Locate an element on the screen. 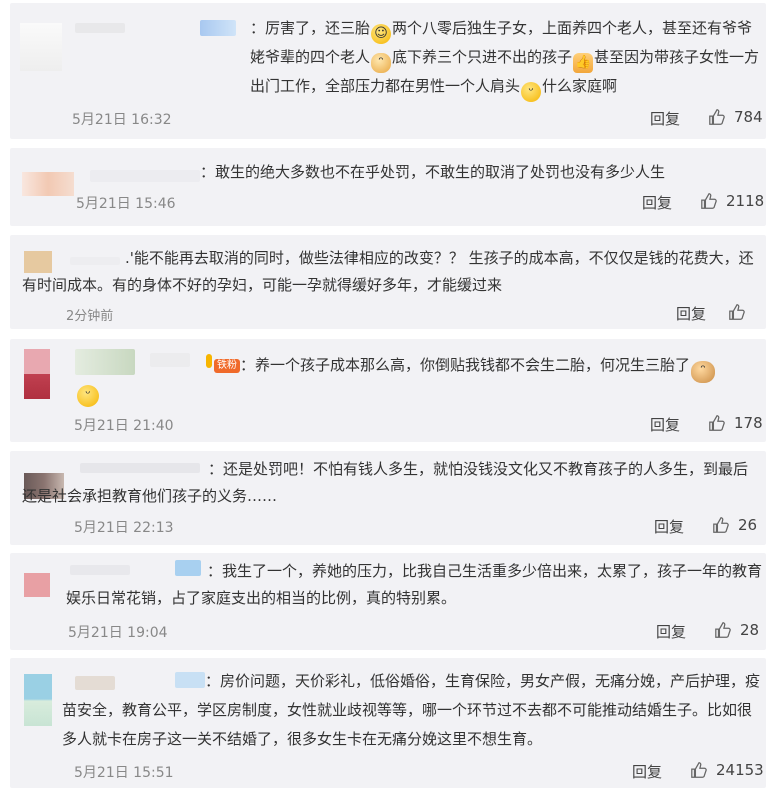  like-button: 784 is located at coordinates (735, 117).